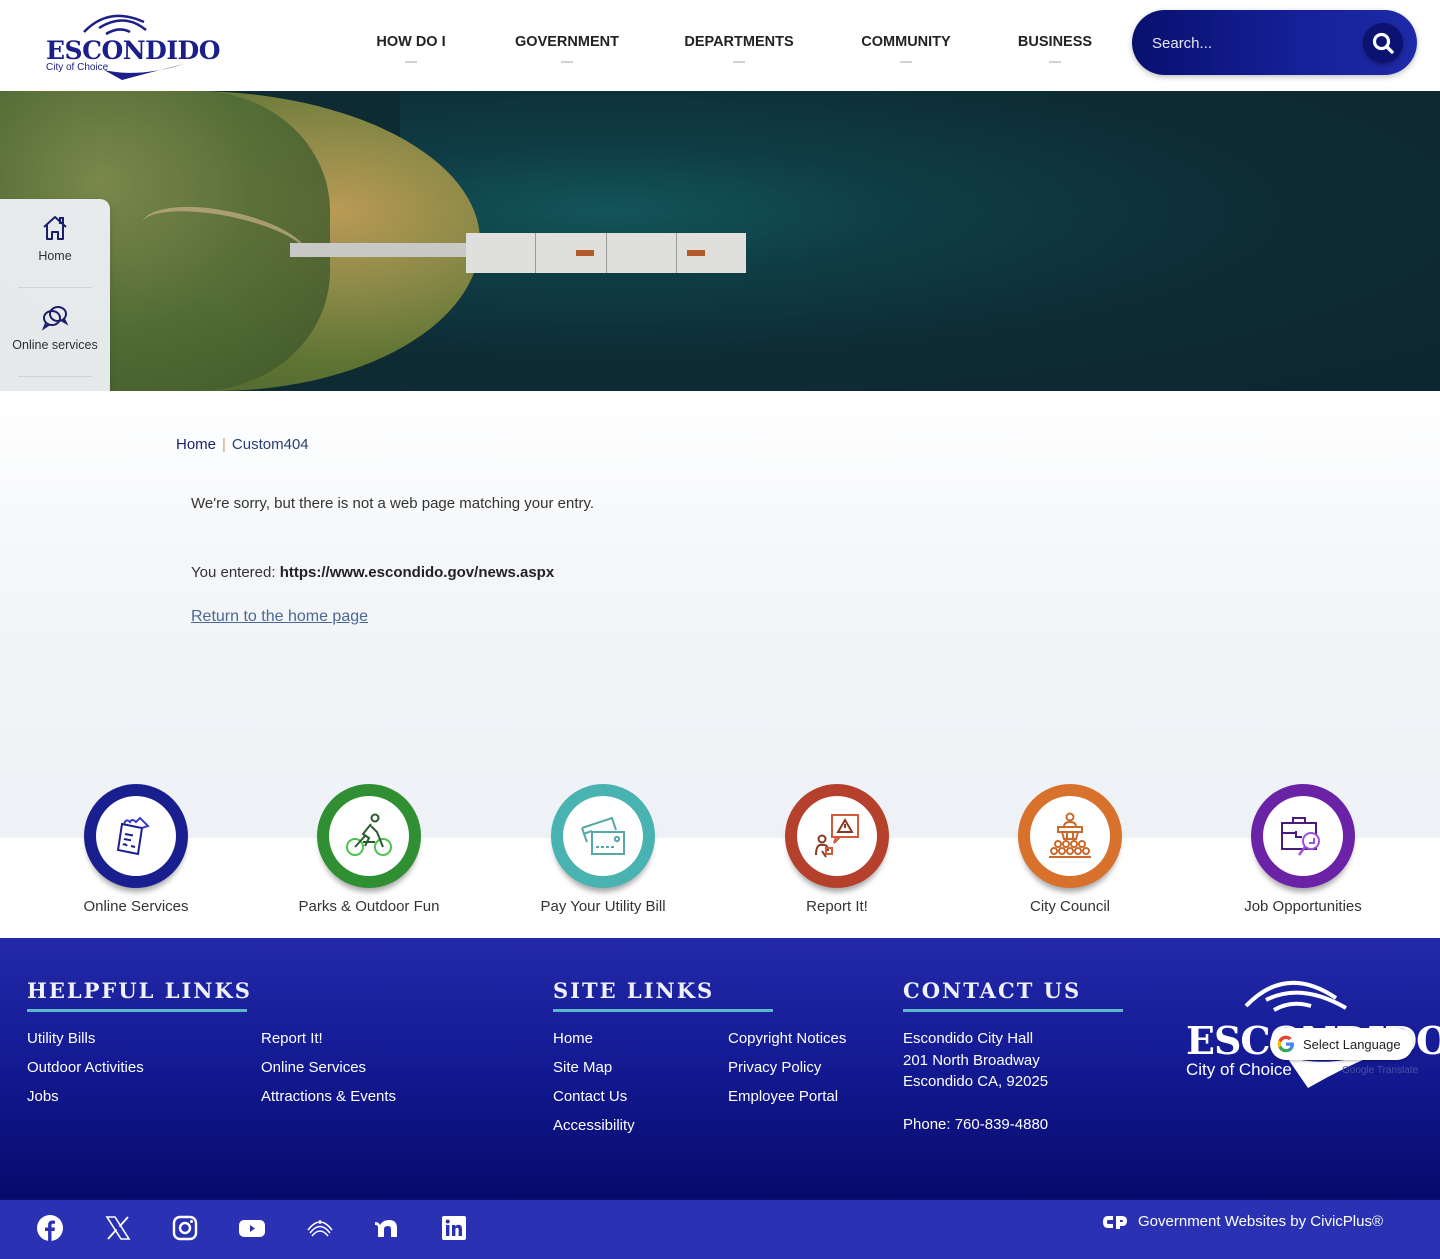 The image size is (1440, 1259). I want to click on hero-pier, so click(606, 253).